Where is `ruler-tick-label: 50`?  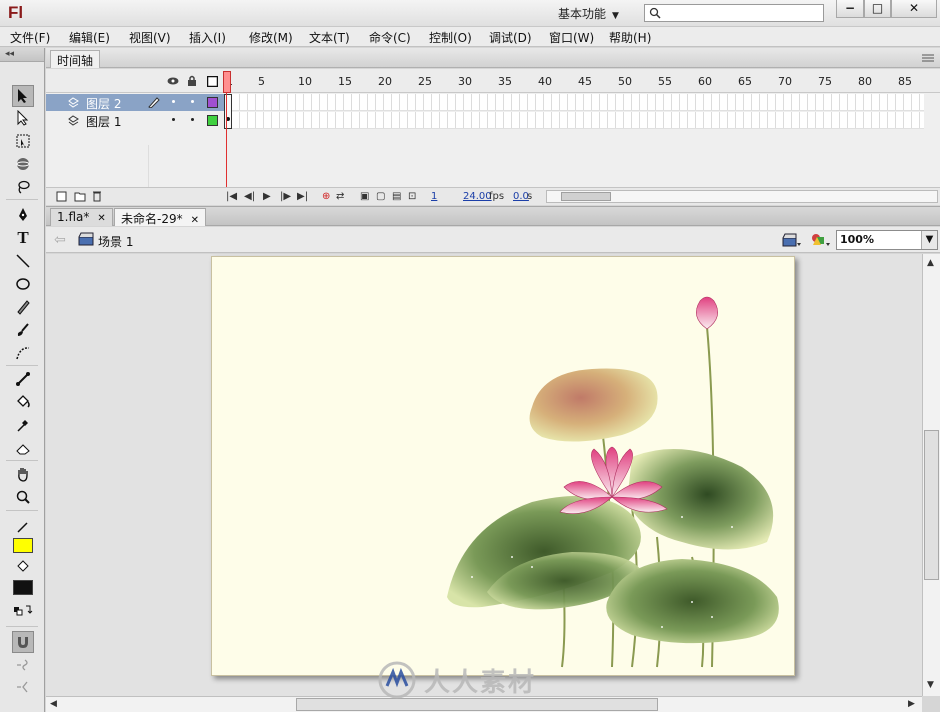
ruler-tick-label: 50 is located at coordinates (625, 81).